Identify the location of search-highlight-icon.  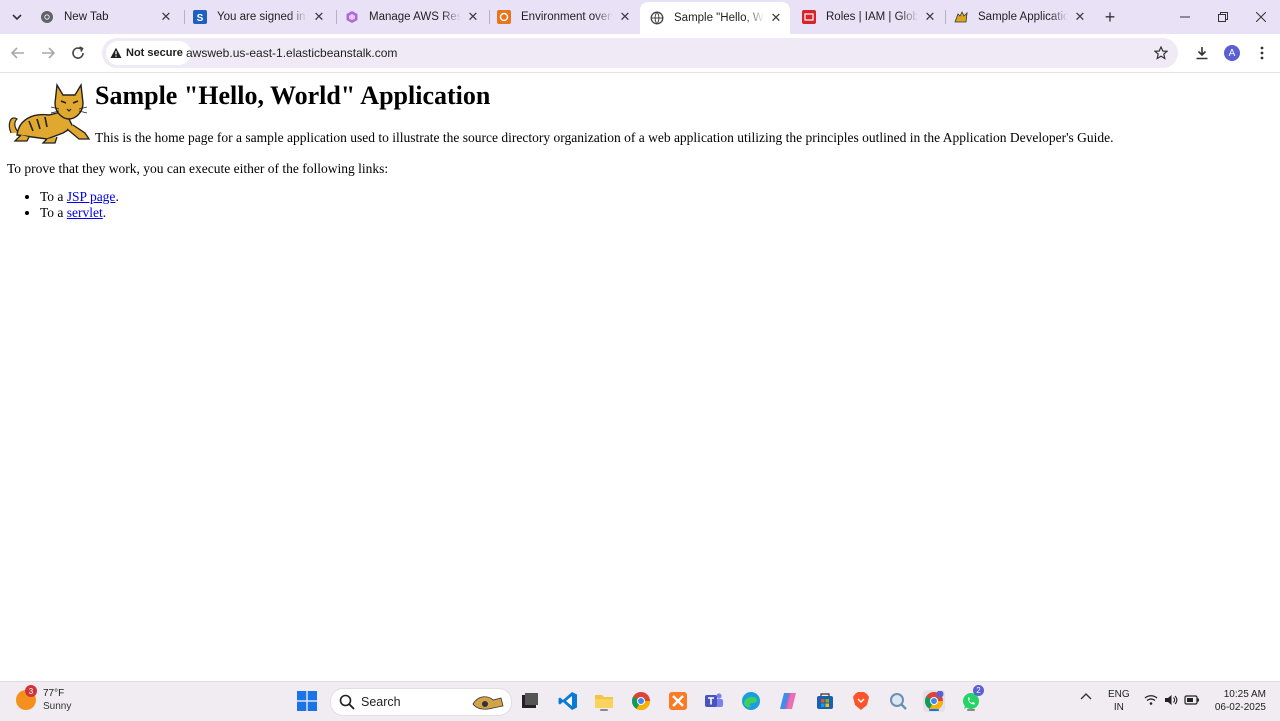
(488, 703).